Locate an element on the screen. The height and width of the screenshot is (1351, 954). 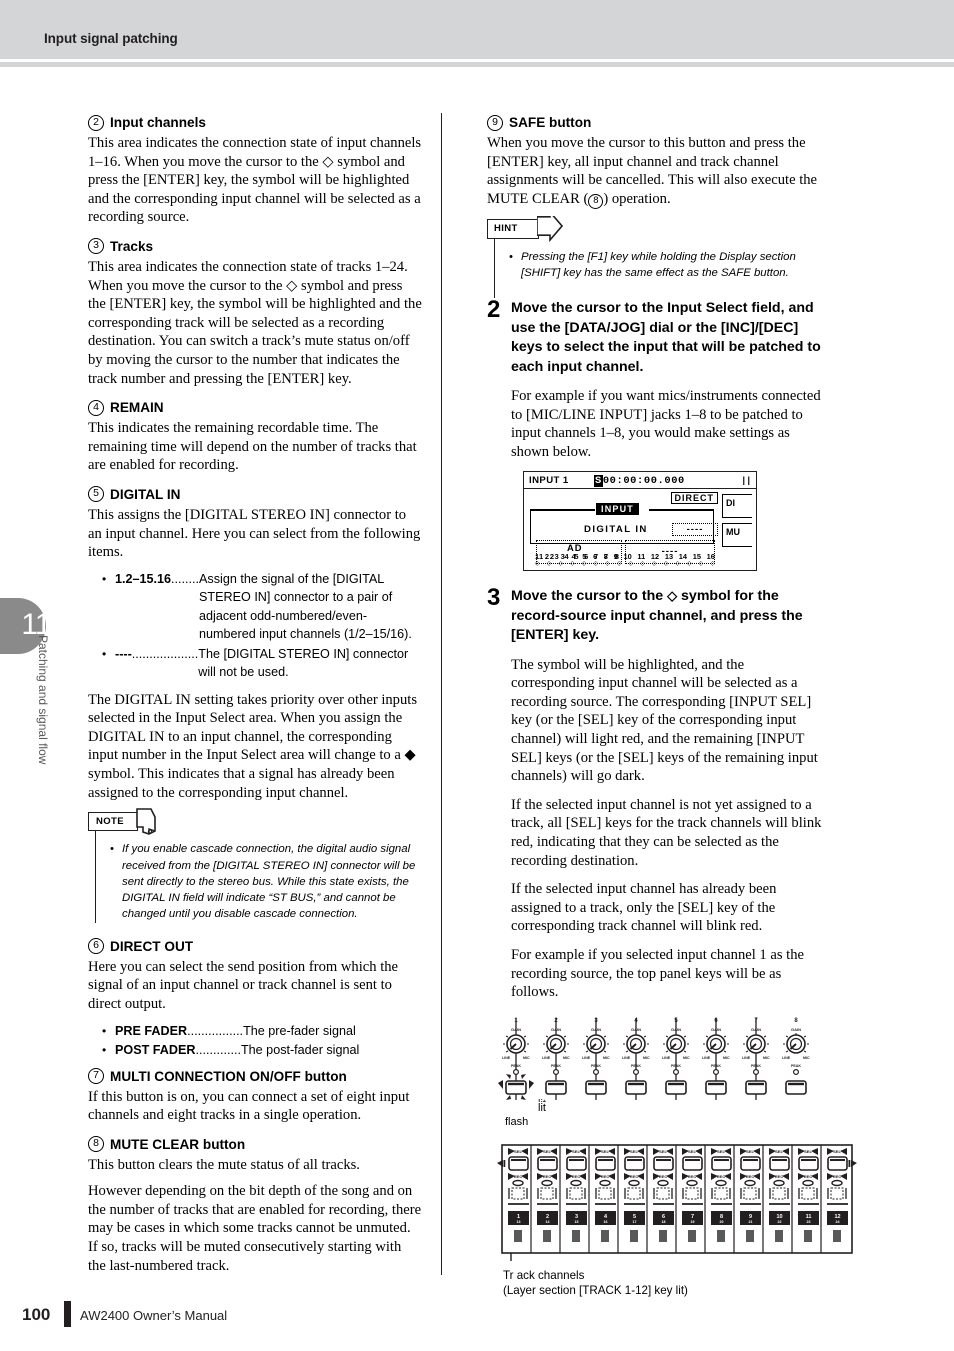
section-heading-text: REMAIN is located at coordinates (137, 408).